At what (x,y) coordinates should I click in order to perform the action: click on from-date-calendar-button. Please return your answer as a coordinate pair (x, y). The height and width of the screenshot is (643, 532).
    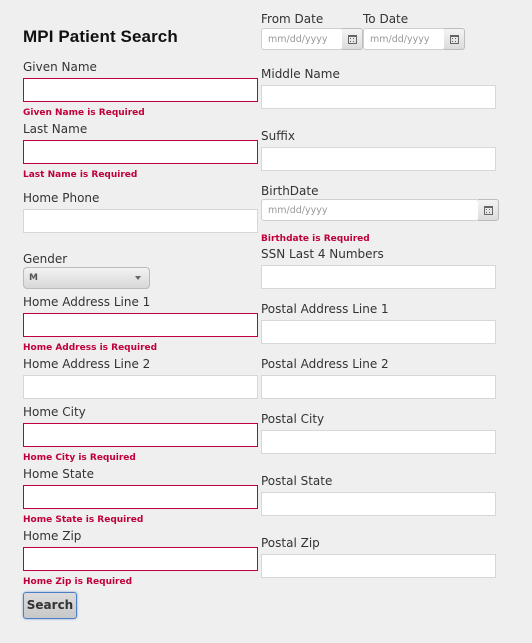
    Looking at the image, I should click on (352, 39).